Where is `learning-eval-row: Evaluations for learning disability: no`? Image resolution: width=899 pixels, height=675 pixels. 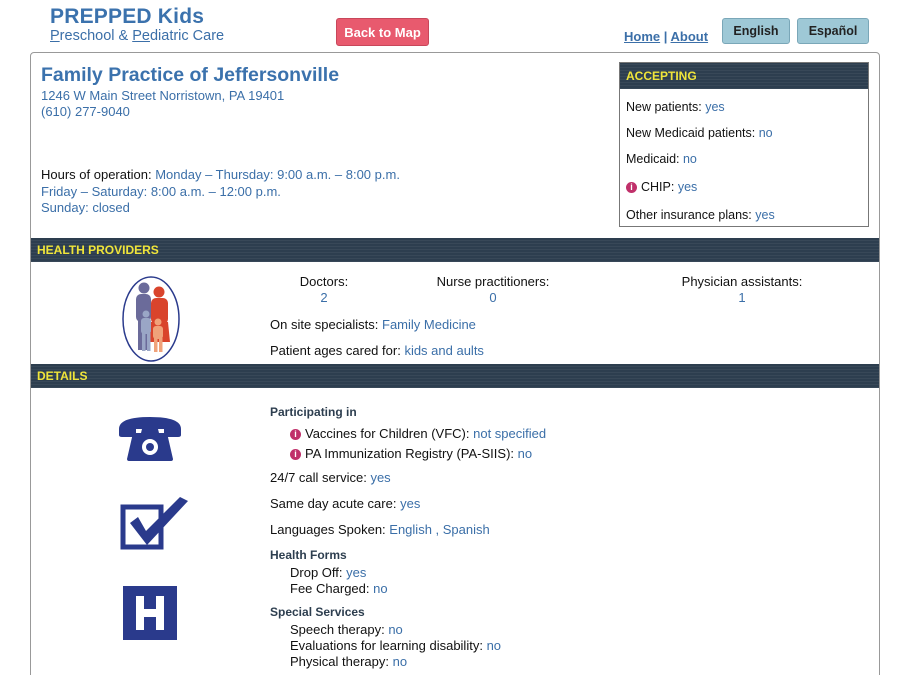 learning-eval-row: Evaluations for learning disability: no is located at coordinates (395, 646).